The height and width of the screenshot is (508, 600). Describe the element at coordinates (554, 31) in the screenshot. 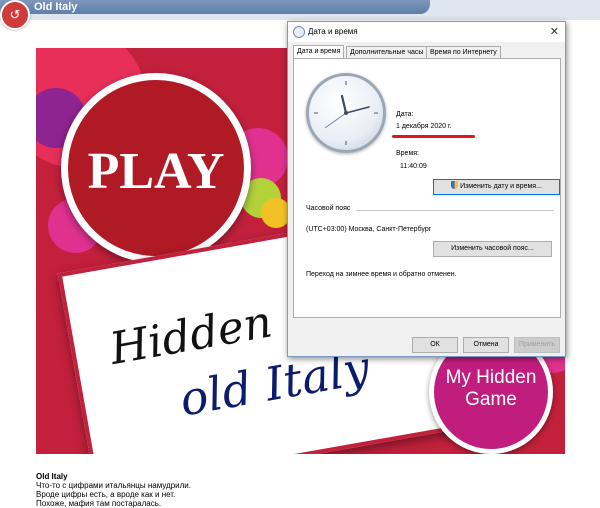

I see `close-icon: ✕` at that location.